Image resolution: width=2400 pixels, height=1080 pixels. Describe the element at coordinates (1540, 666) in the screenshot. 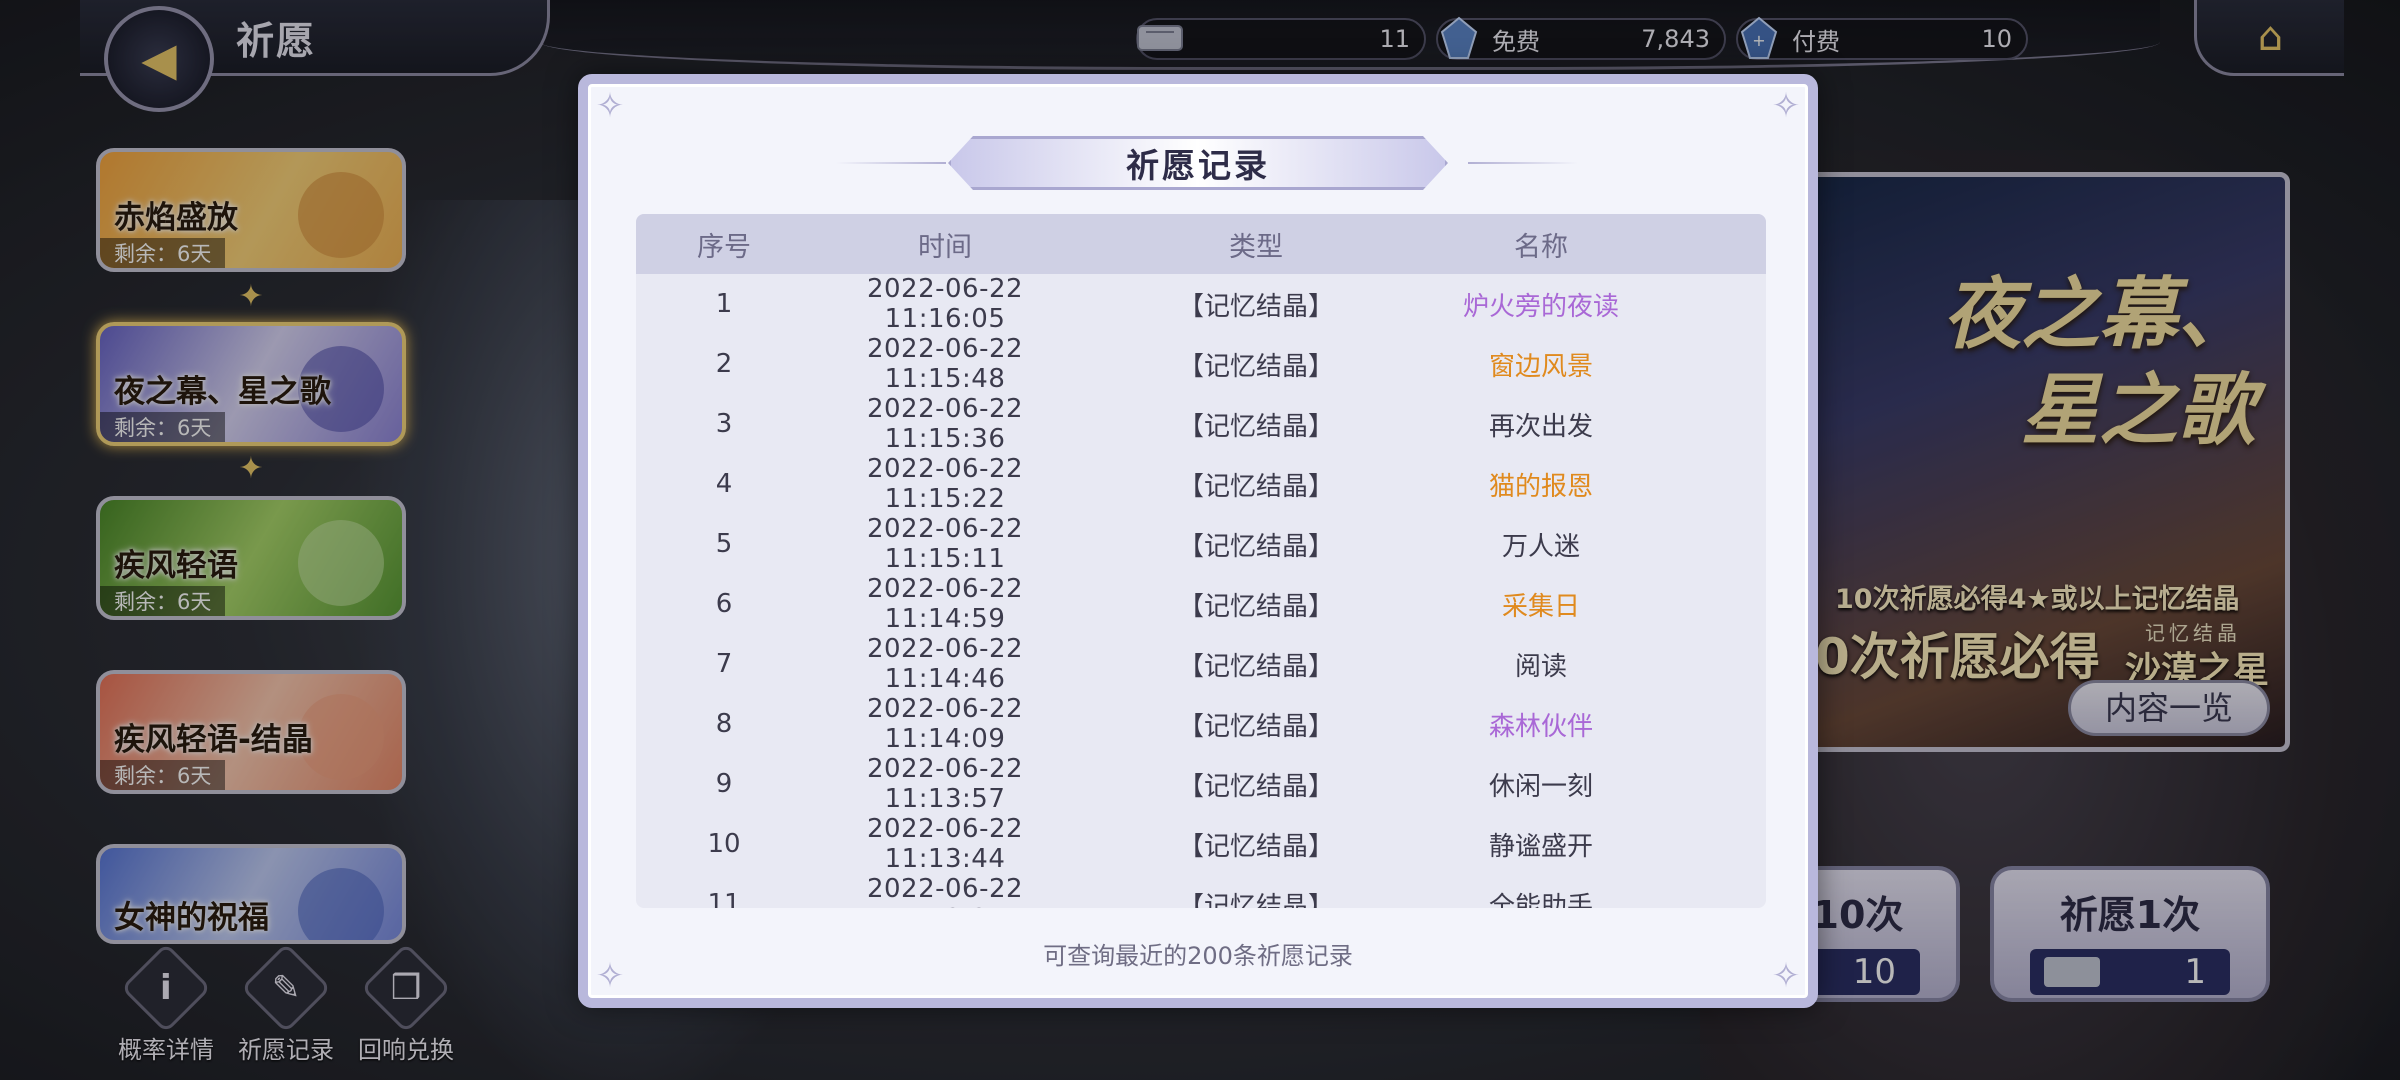

I see `row-name: 阅读` at that location.